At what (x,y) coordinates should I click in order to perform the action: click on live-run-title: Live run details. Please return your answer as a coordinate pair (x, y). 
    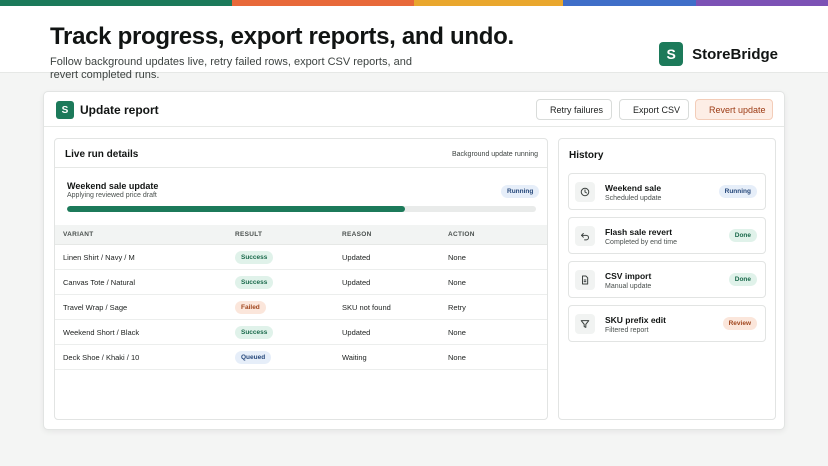
    Looking at the image, I should click on (102, 154).